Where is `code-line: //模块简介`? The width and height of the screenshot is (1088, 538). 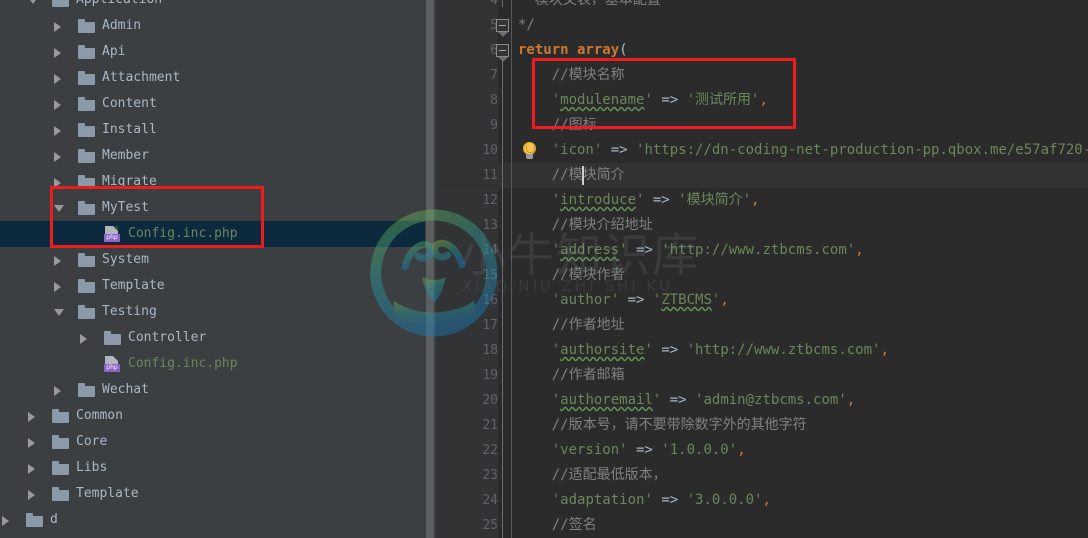 code-line: //模块简介 is located at coordinates (571, 175).